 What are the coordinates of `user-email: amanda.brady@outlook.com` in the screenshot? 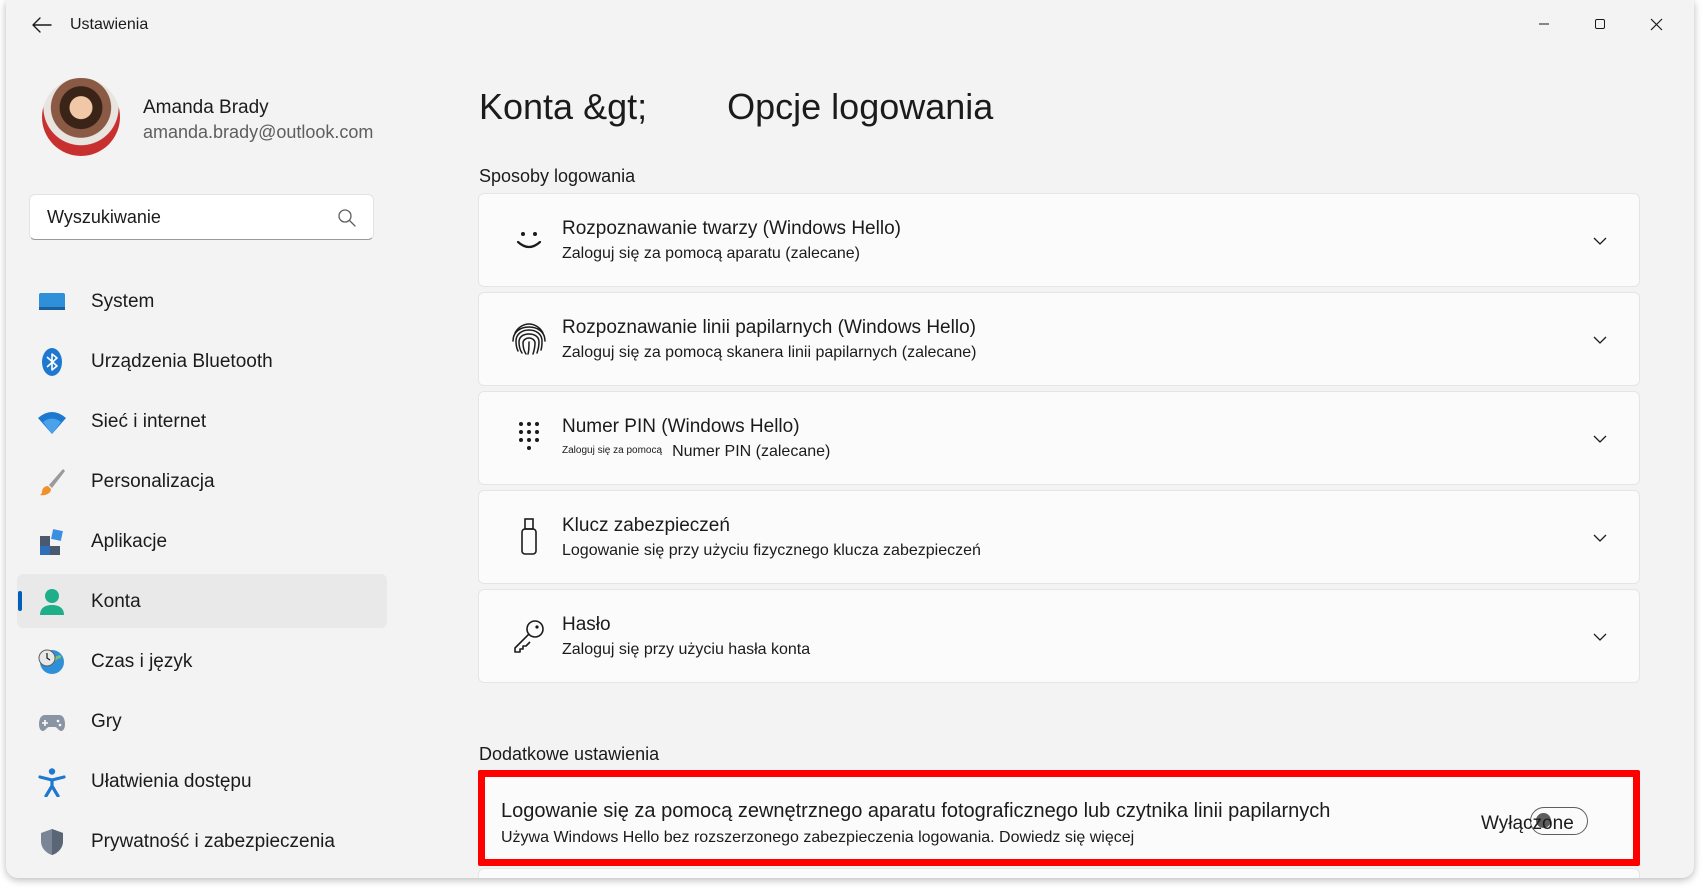 It's located at (258, 132).